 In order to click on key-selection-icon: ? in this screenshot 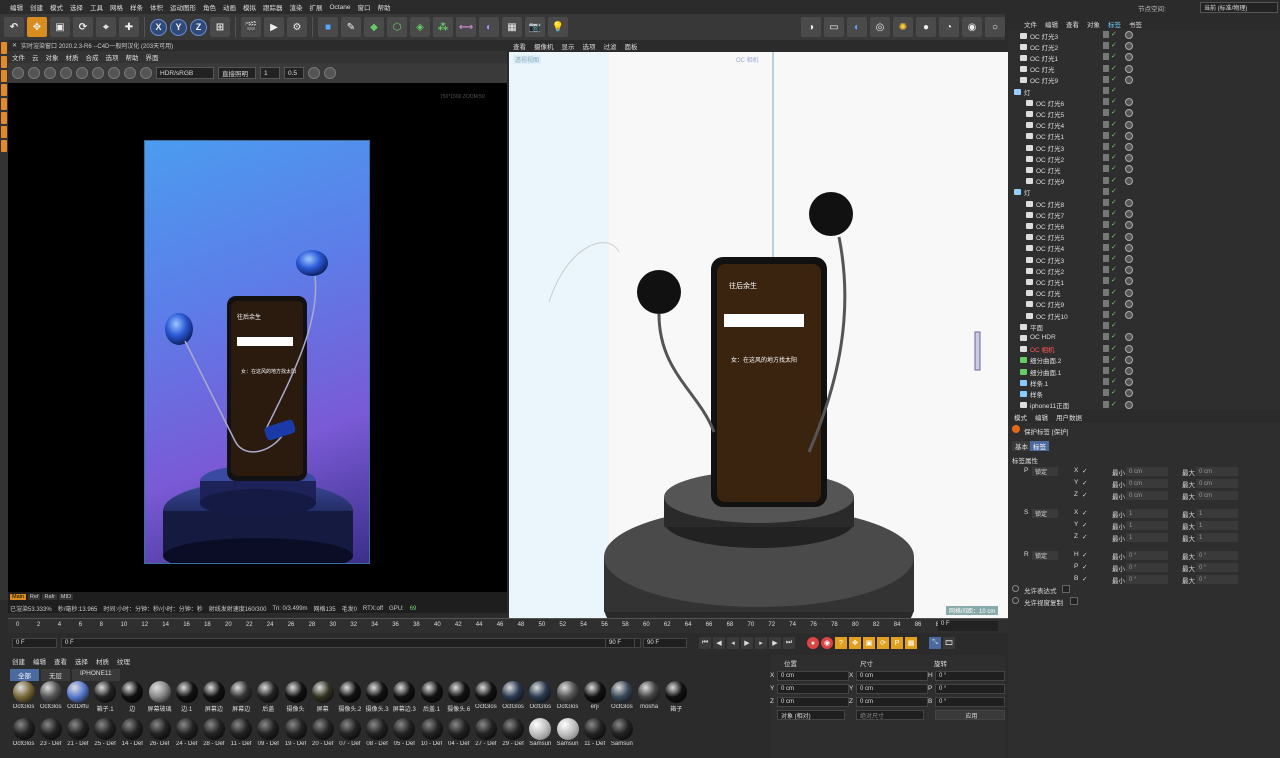, I will do `click(841, 643)`.